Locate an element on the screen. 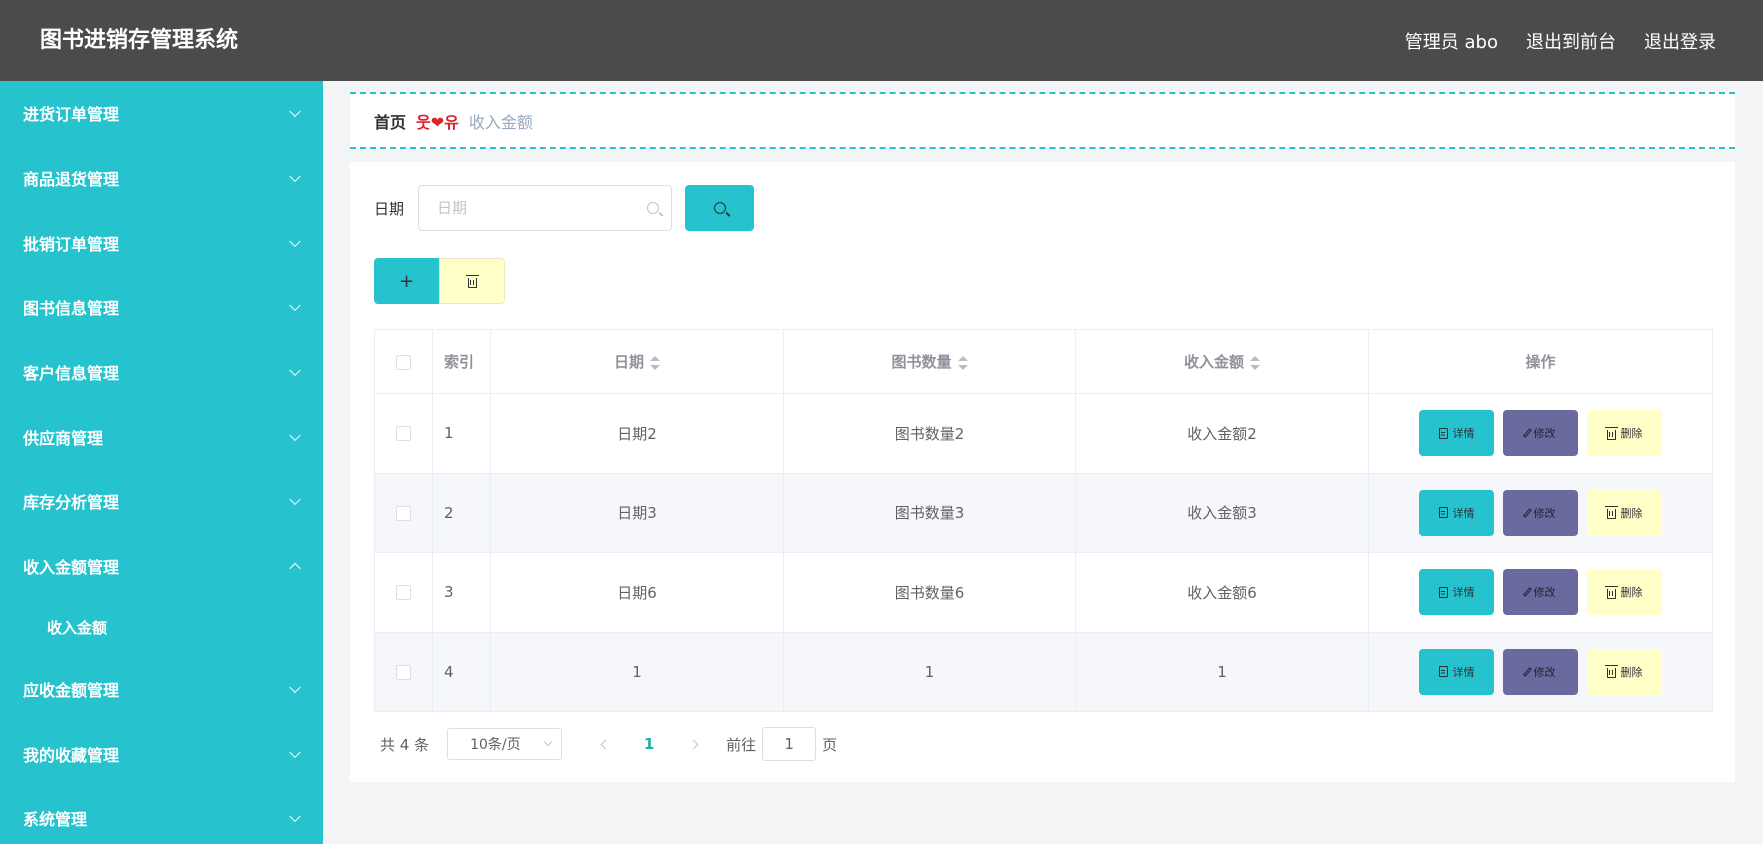 The image size is (1763, 844). date-search-input is located at coordinates (545, 208).